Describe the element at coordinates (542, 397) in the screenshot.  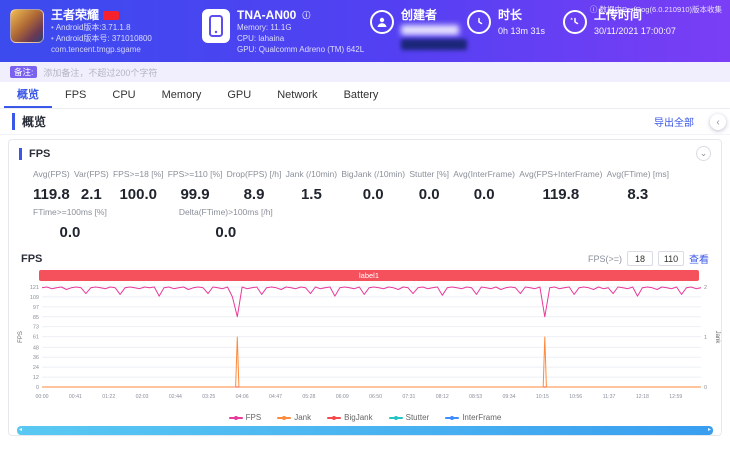
I see `svg-text: 10:15` at that location.